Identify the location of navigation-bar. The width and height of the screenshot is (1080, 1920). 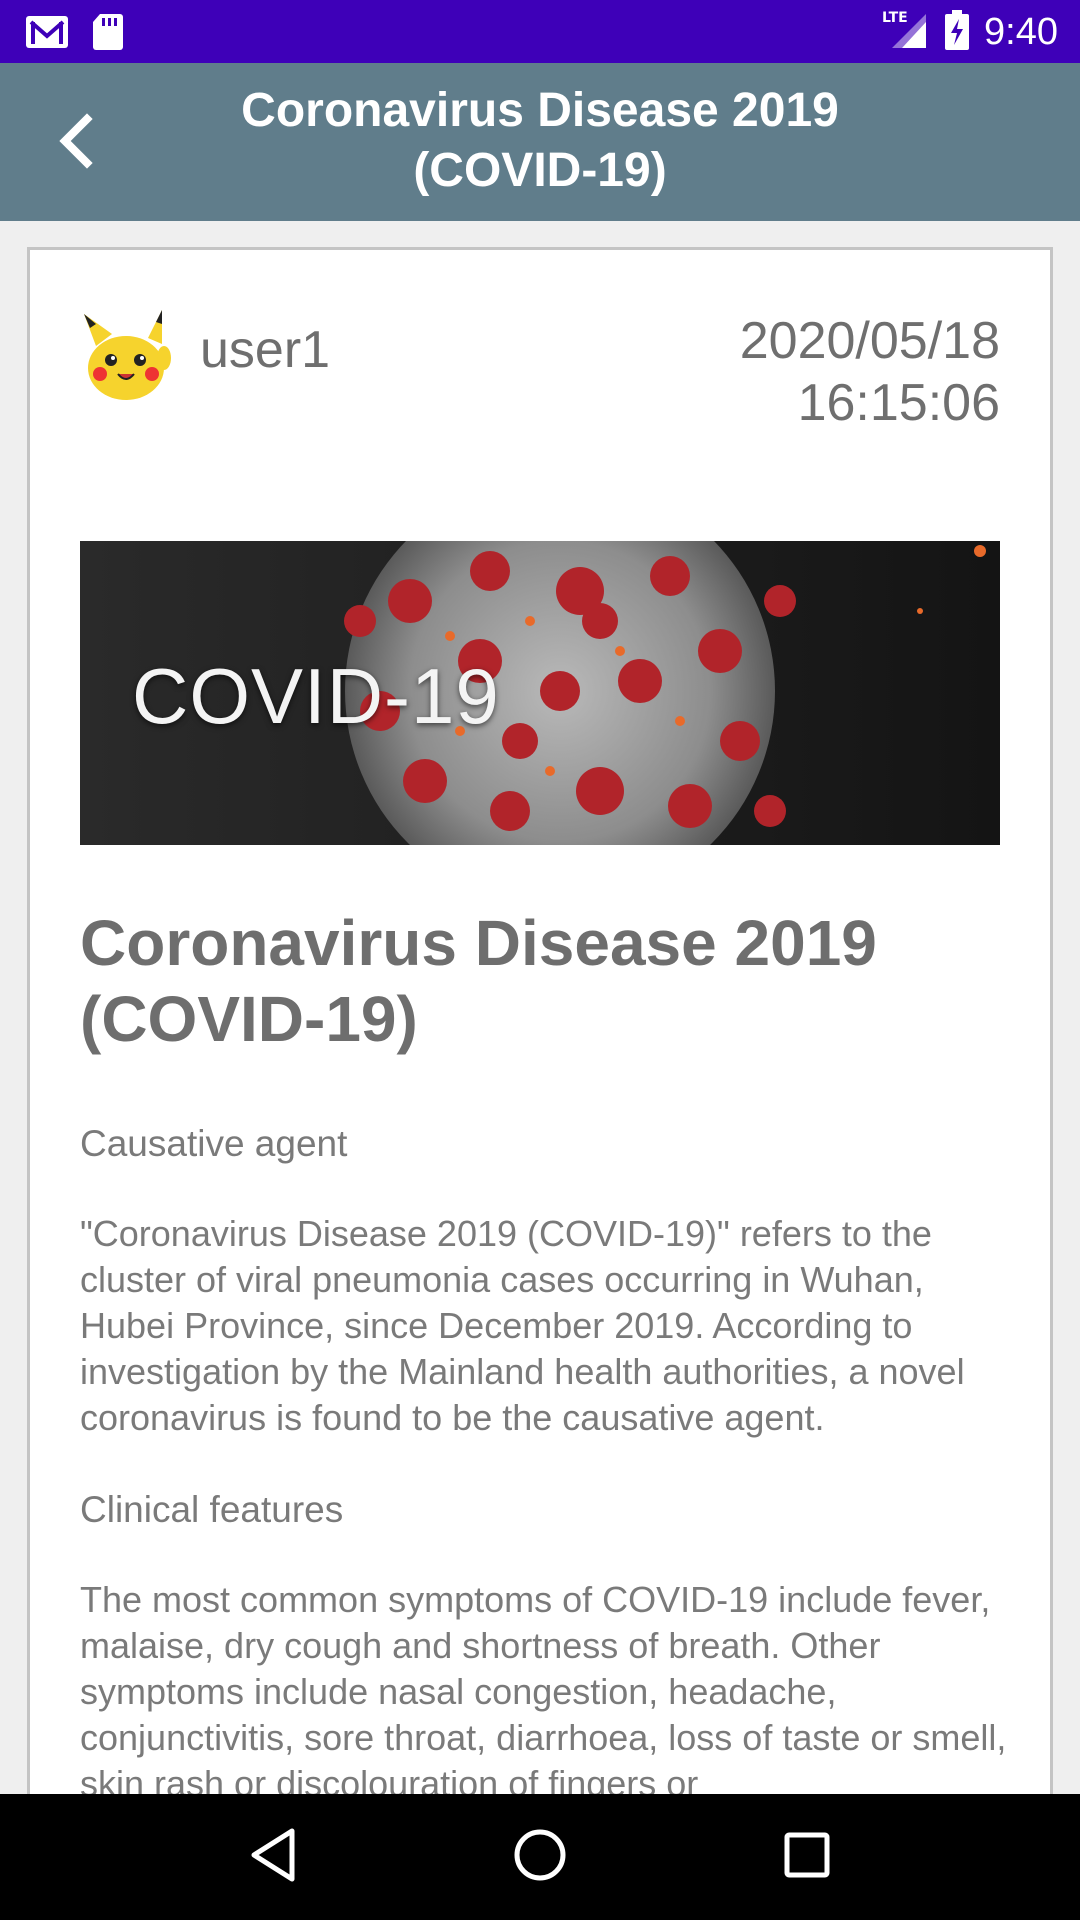
(540, 1857).